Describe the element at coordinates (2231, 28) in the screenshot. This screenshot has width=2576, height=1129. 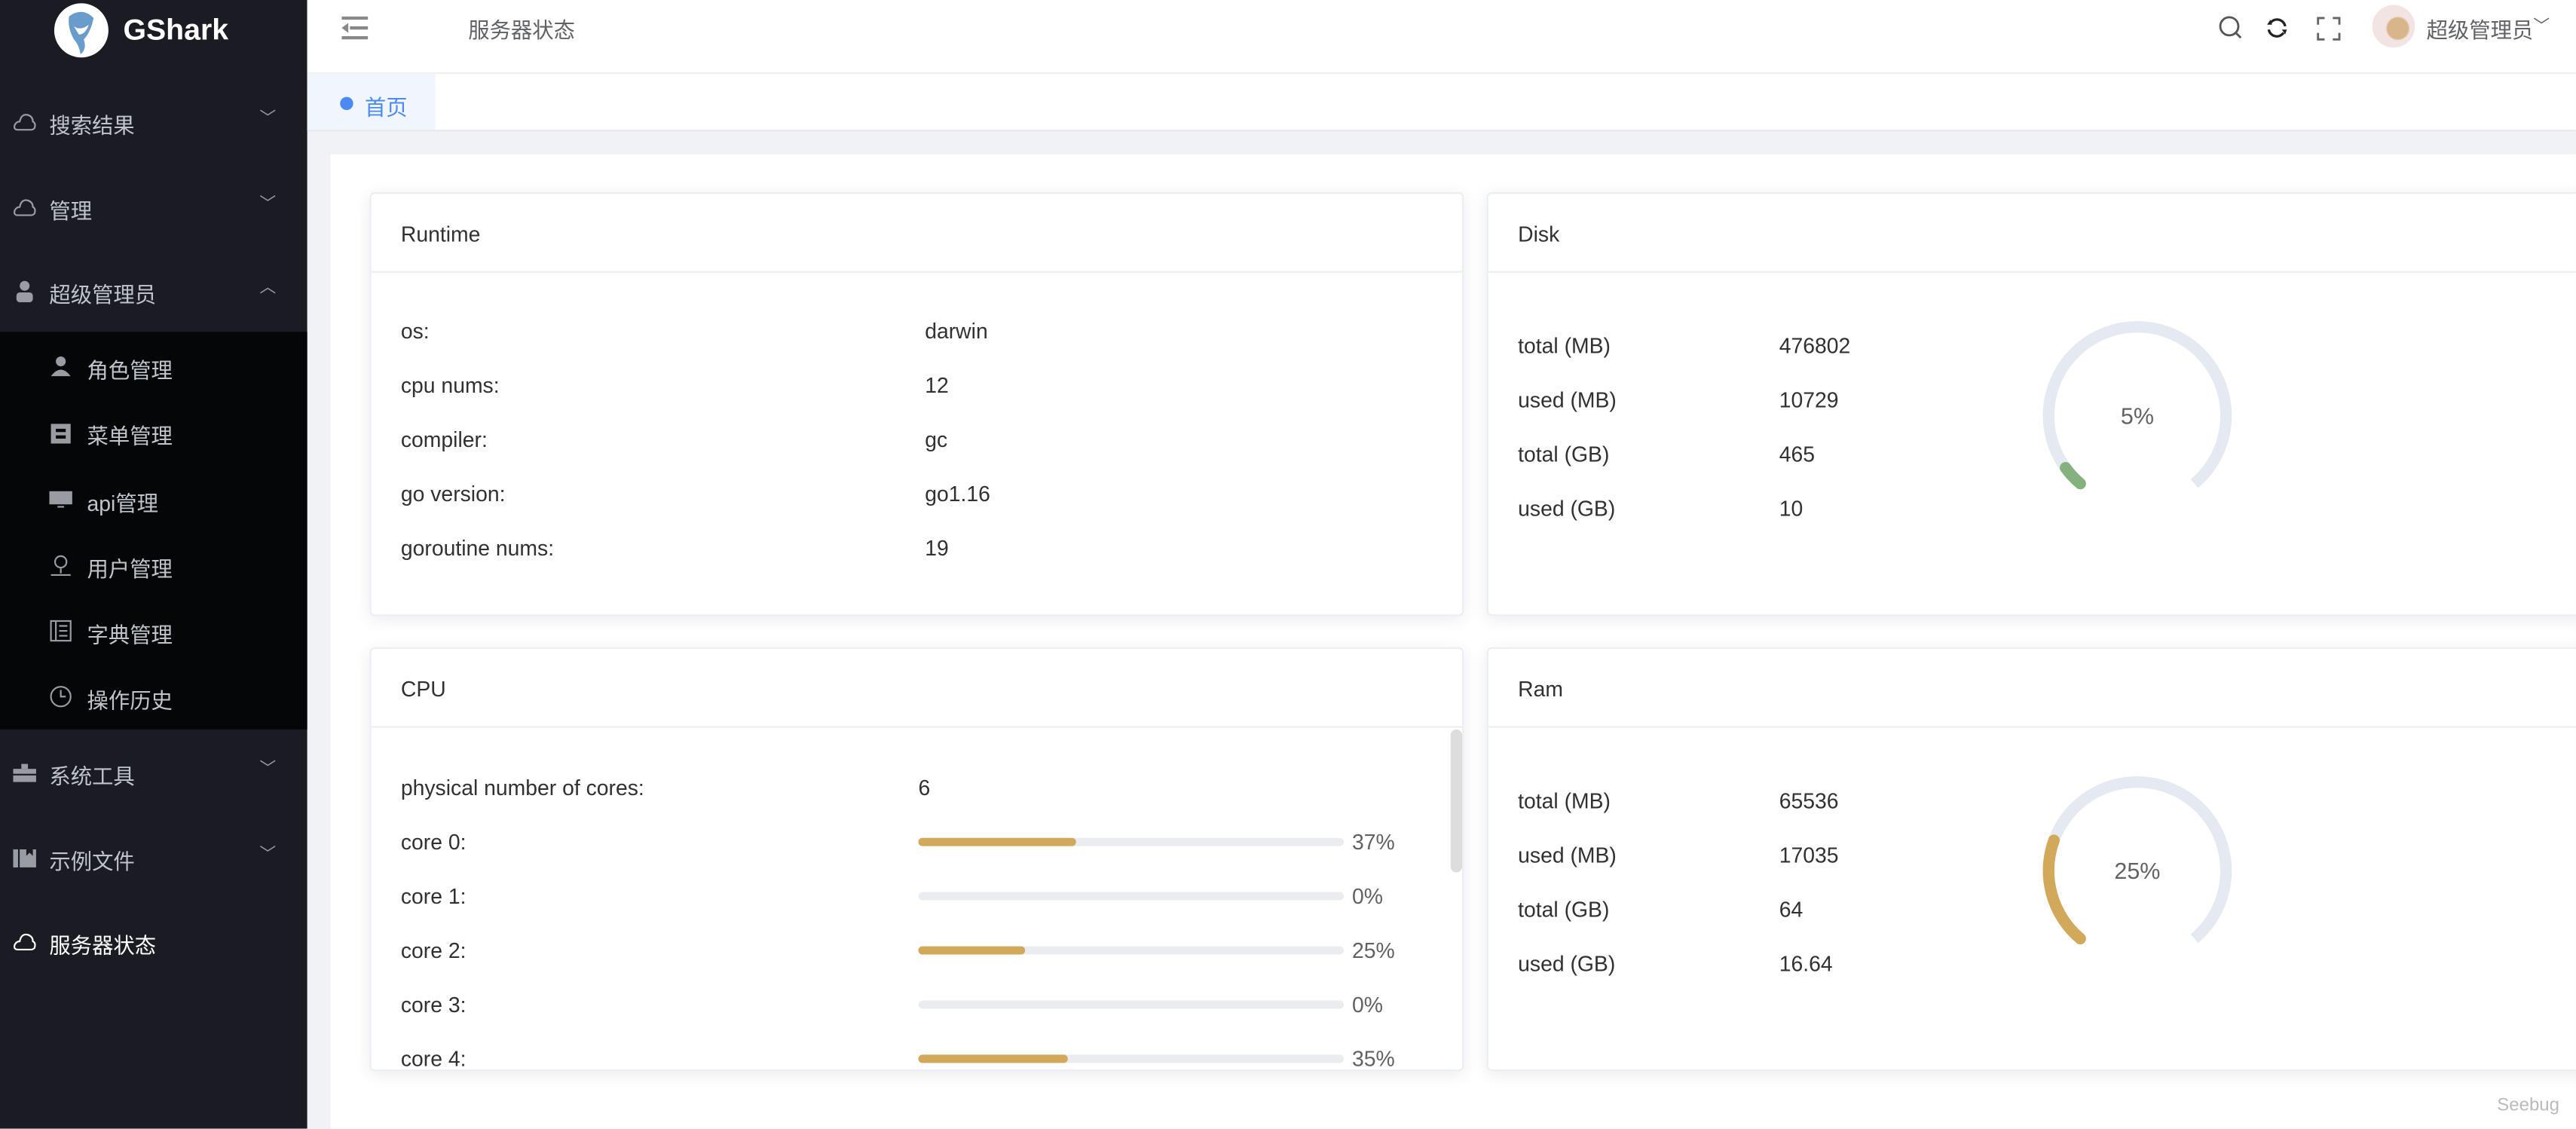
I see `search-icon` at that location.